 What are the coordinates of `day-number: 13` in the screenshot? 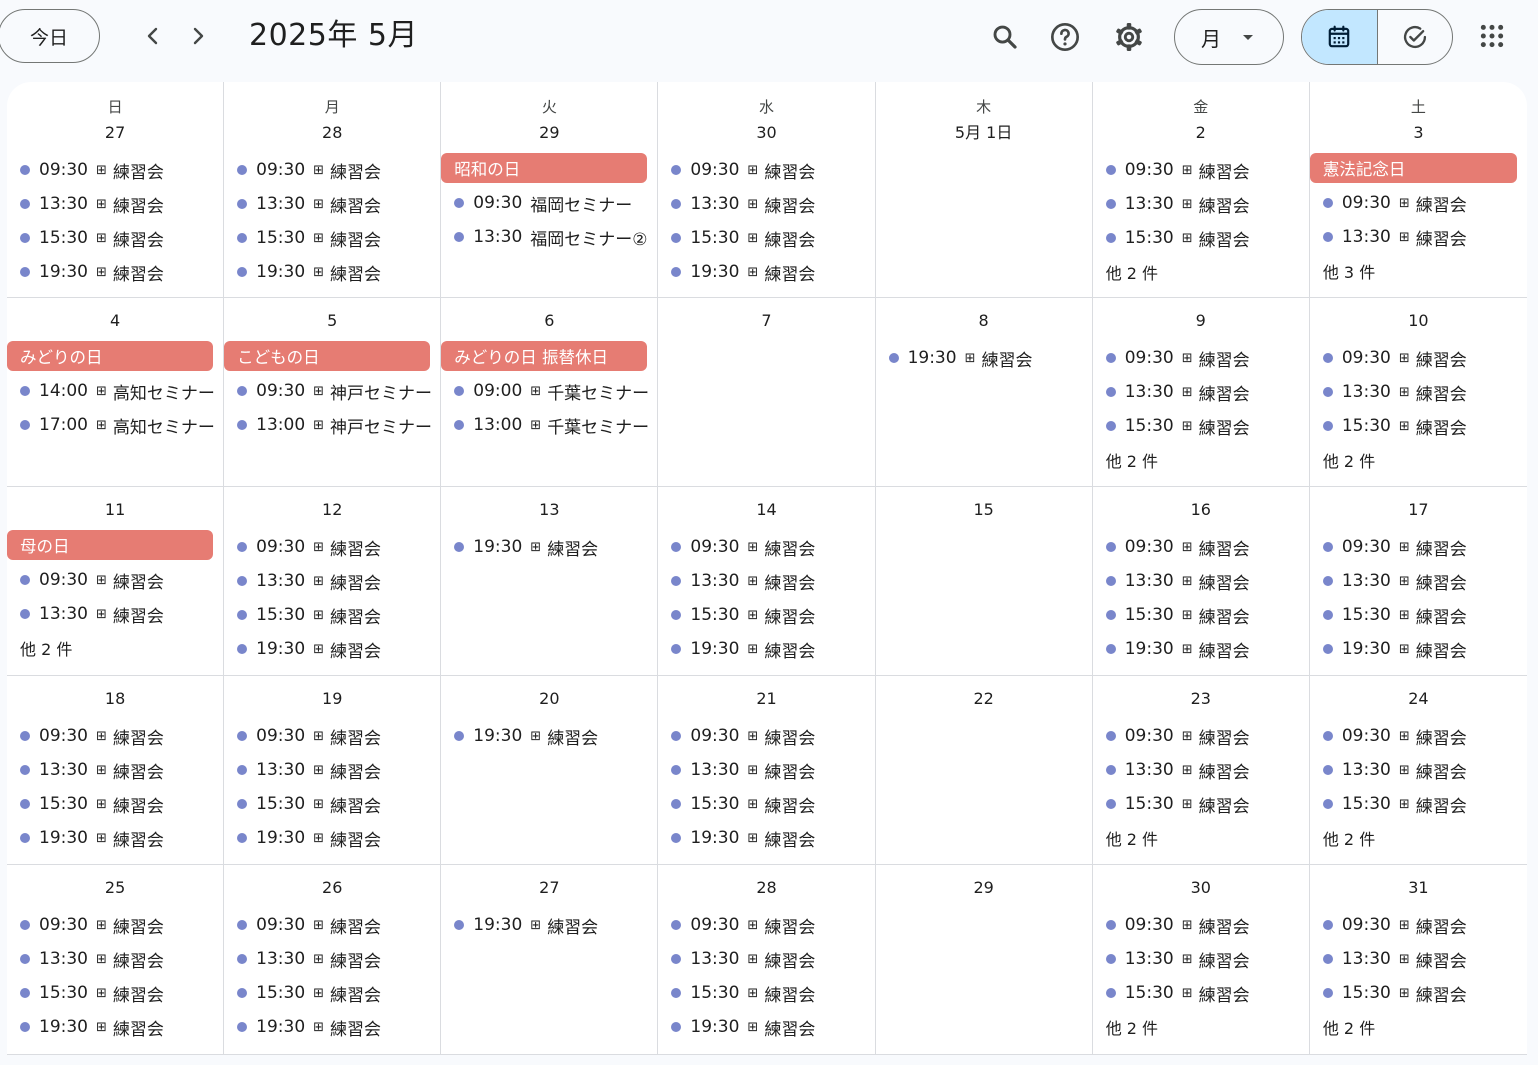 It's located at (549, 510).